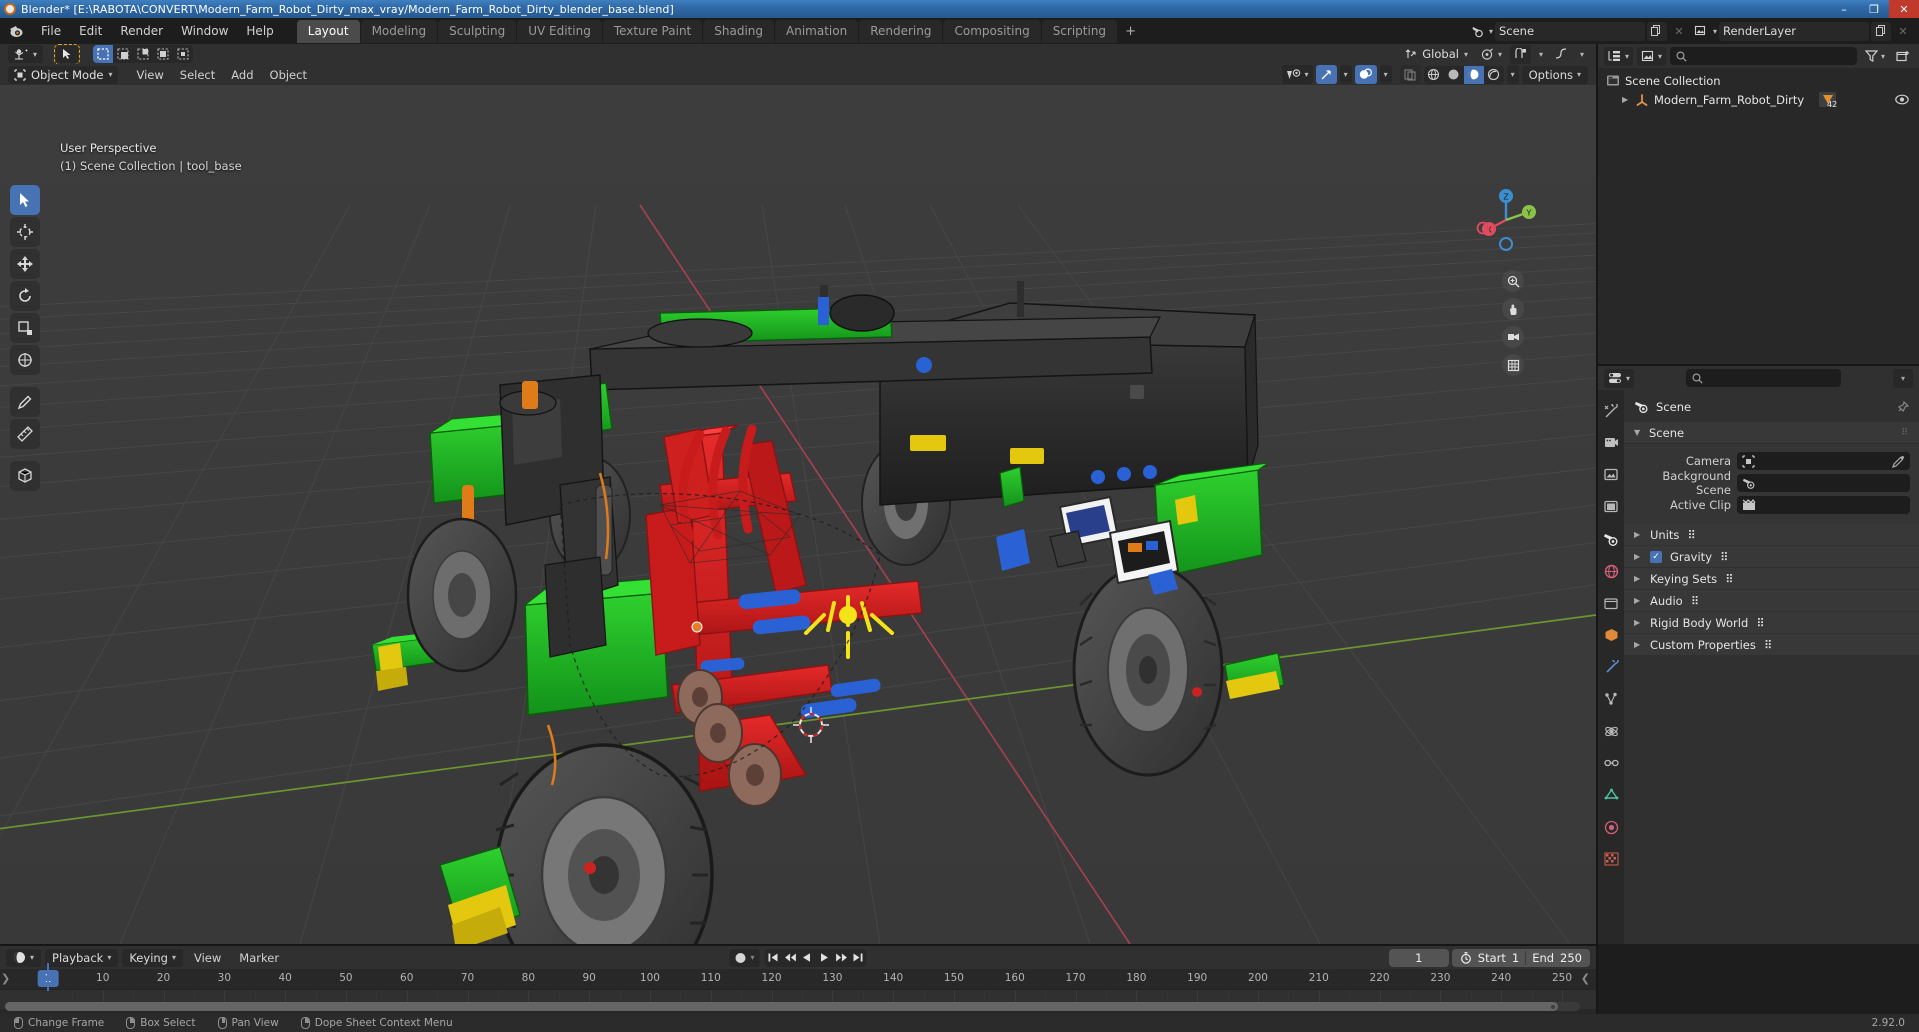 This screenshot has width=1919, height=1032. Describe the element at coordinates (82, 957) in the screenshot. I see `playback-menu: Playback ▾` at that location.